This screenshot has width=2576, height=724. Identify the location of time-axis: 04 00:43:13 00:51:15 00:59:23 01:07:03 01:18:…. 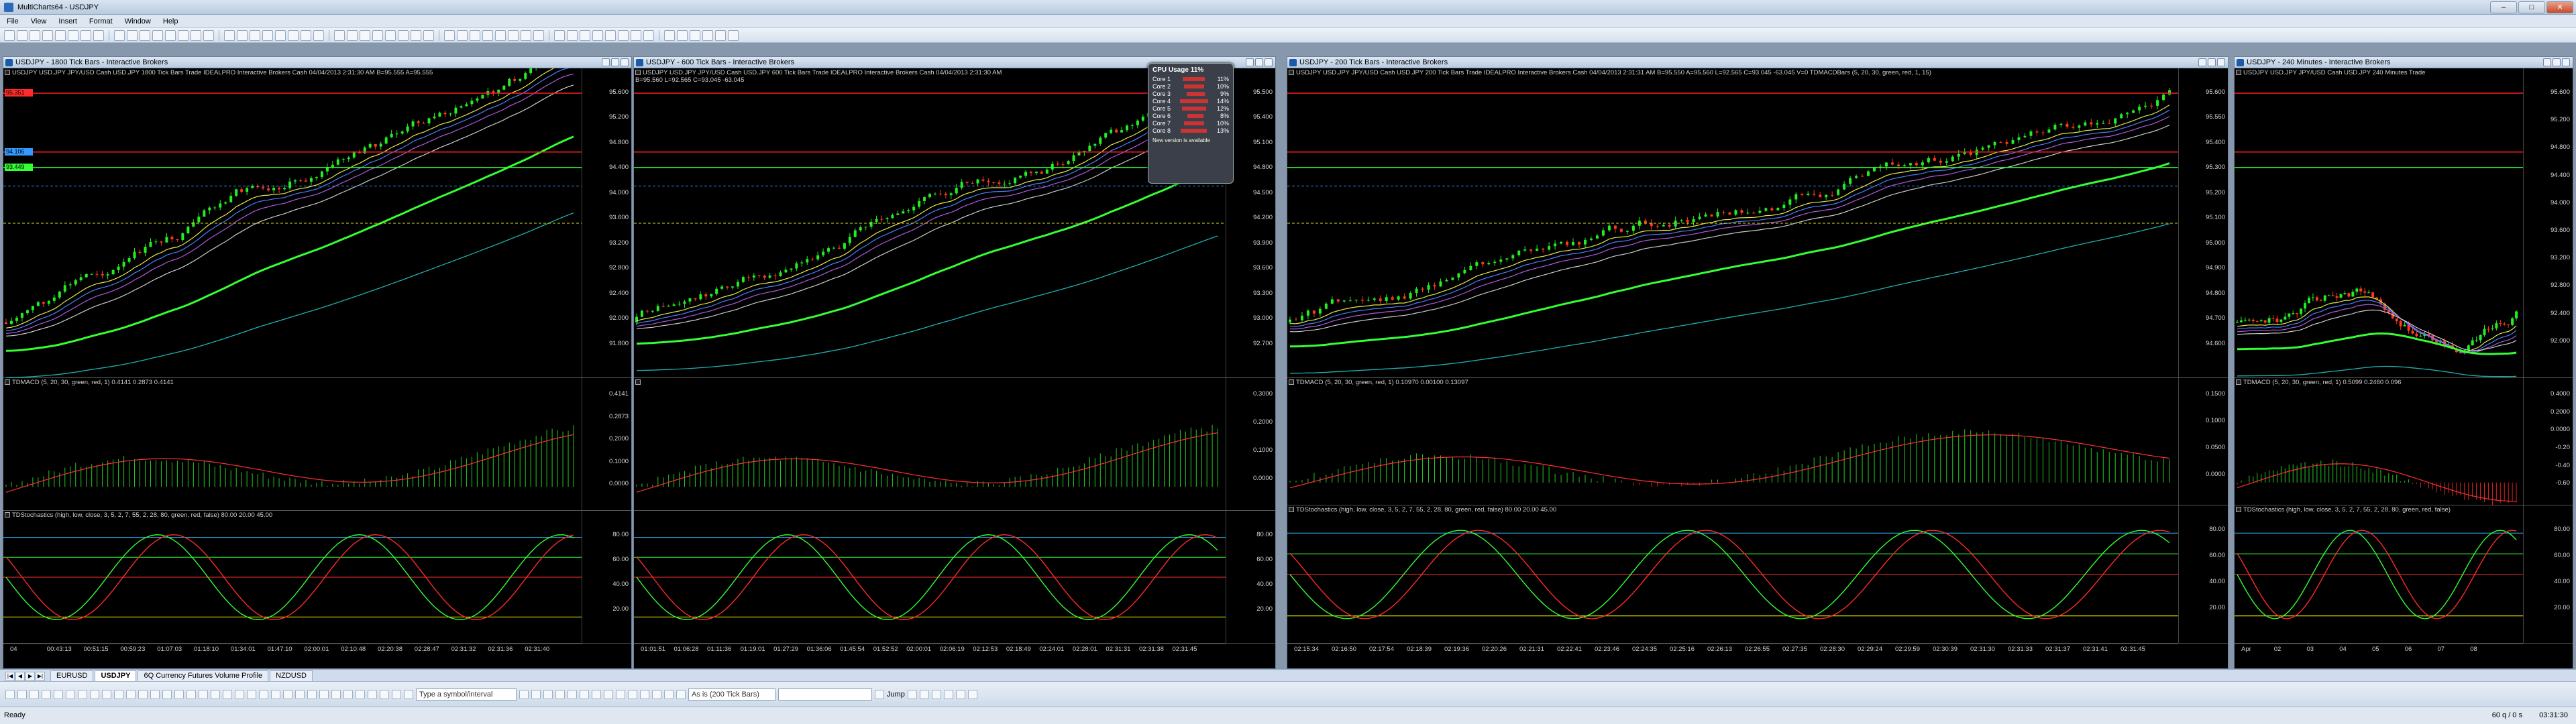
(292, 649).